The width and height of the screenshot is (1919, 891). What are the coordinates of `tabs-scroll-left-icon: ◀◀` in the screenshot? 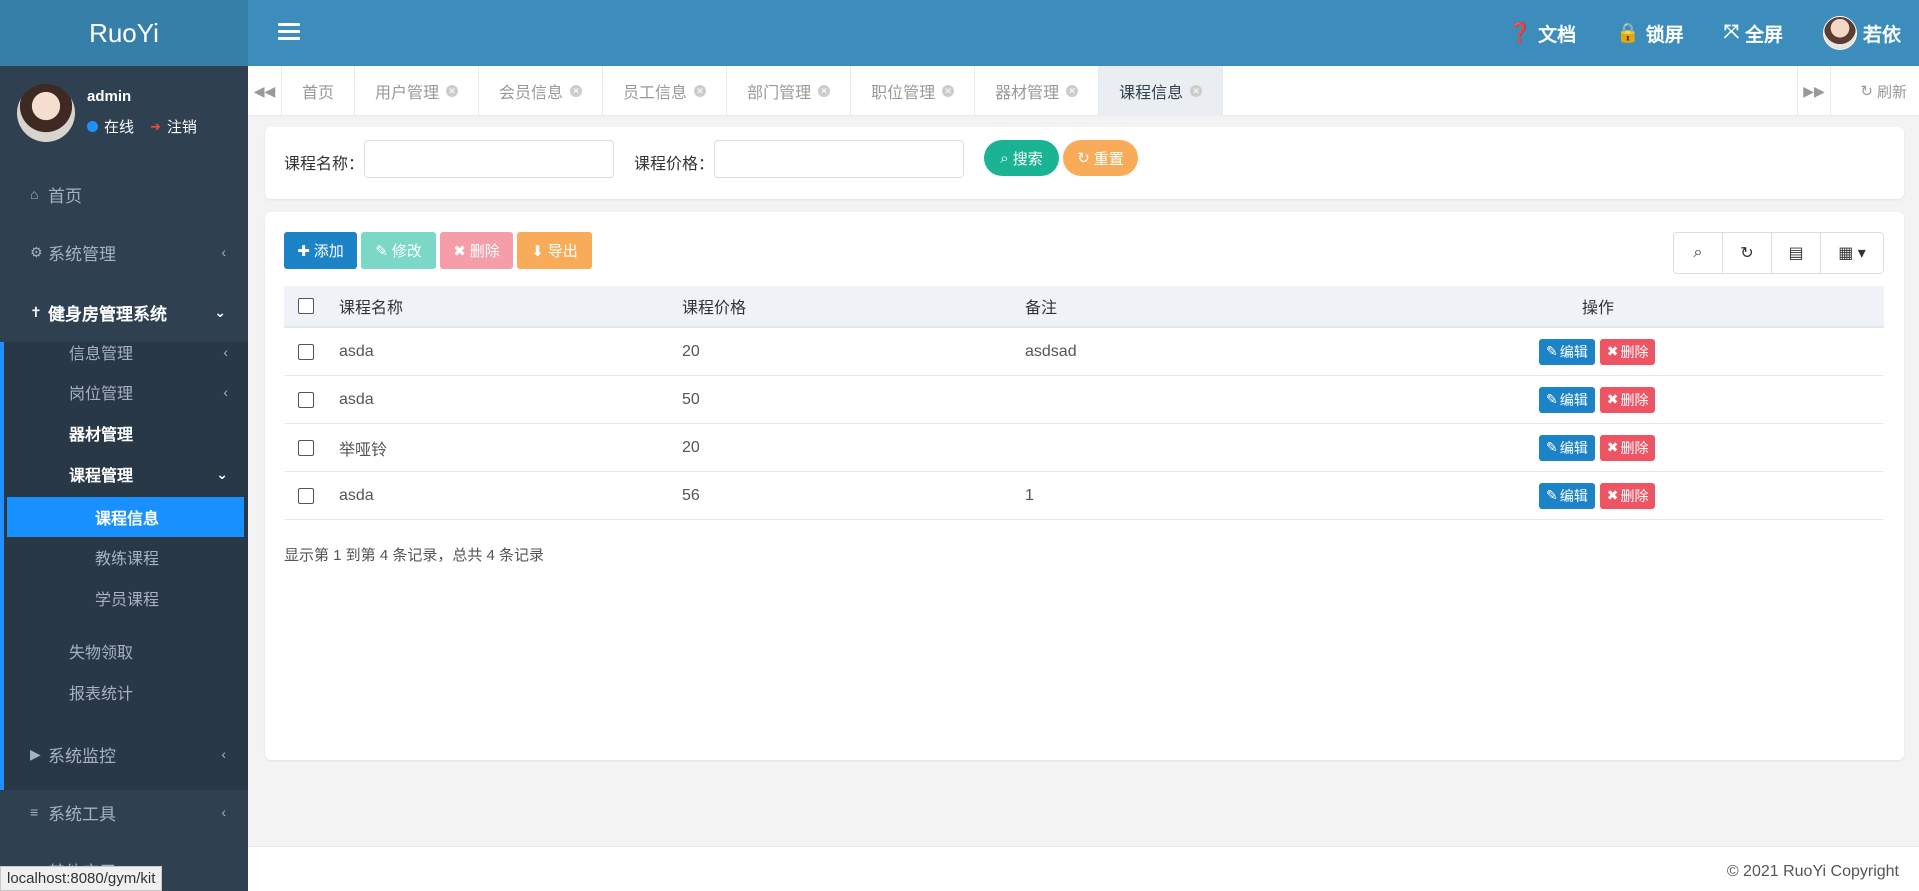 It's located at (265, 91).